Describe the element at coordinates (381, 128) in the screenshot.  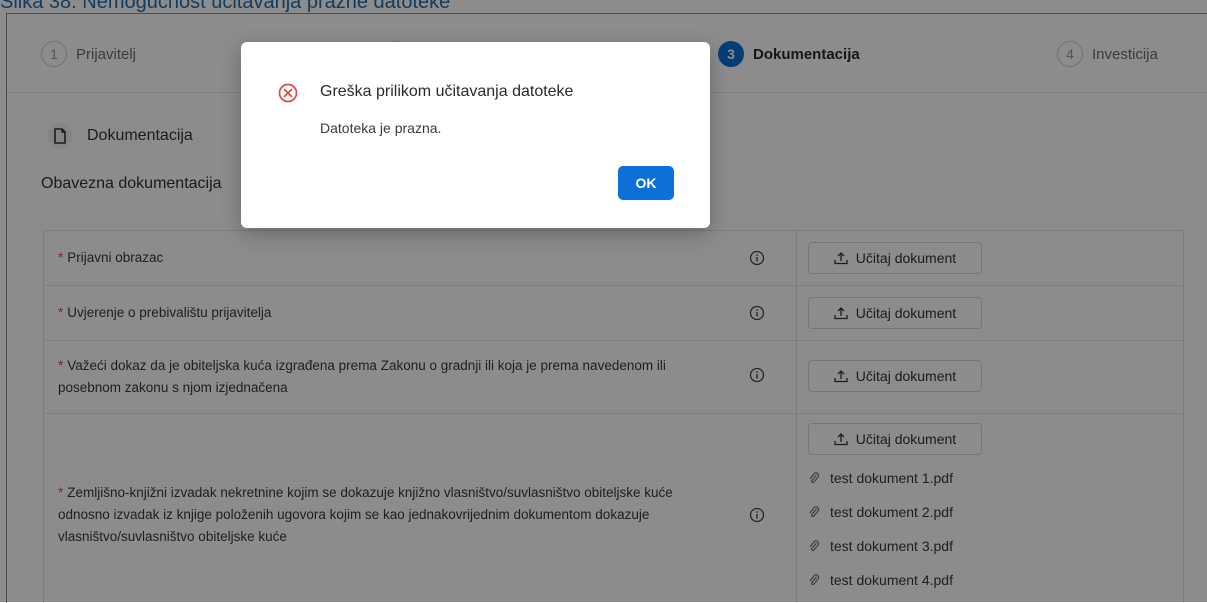
I see `dialog-message: Datoteka je prazna.` at that location.